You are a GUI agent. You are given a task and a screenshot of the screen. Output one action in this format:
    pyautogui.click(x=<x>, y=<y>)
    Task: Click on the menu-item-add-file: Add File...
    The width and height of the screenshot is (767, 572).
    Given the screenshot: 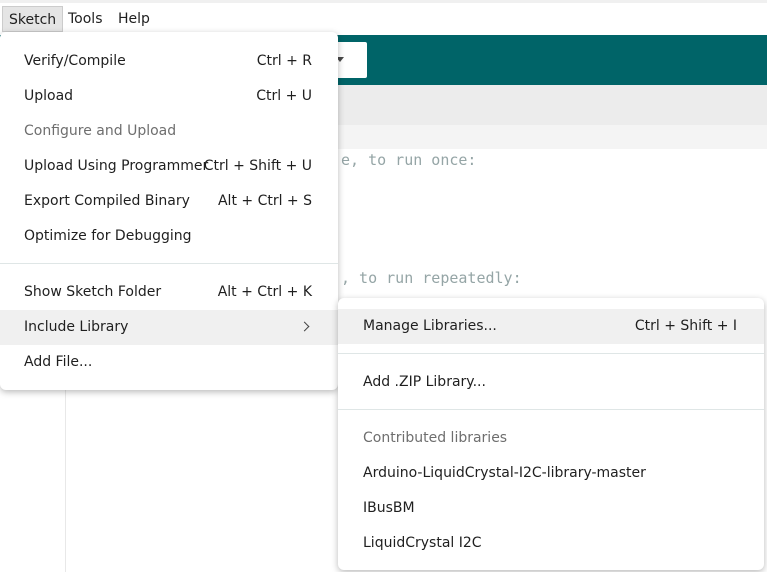 What is the action you would take?
    pyautogui.click(x=169, y=362)
    